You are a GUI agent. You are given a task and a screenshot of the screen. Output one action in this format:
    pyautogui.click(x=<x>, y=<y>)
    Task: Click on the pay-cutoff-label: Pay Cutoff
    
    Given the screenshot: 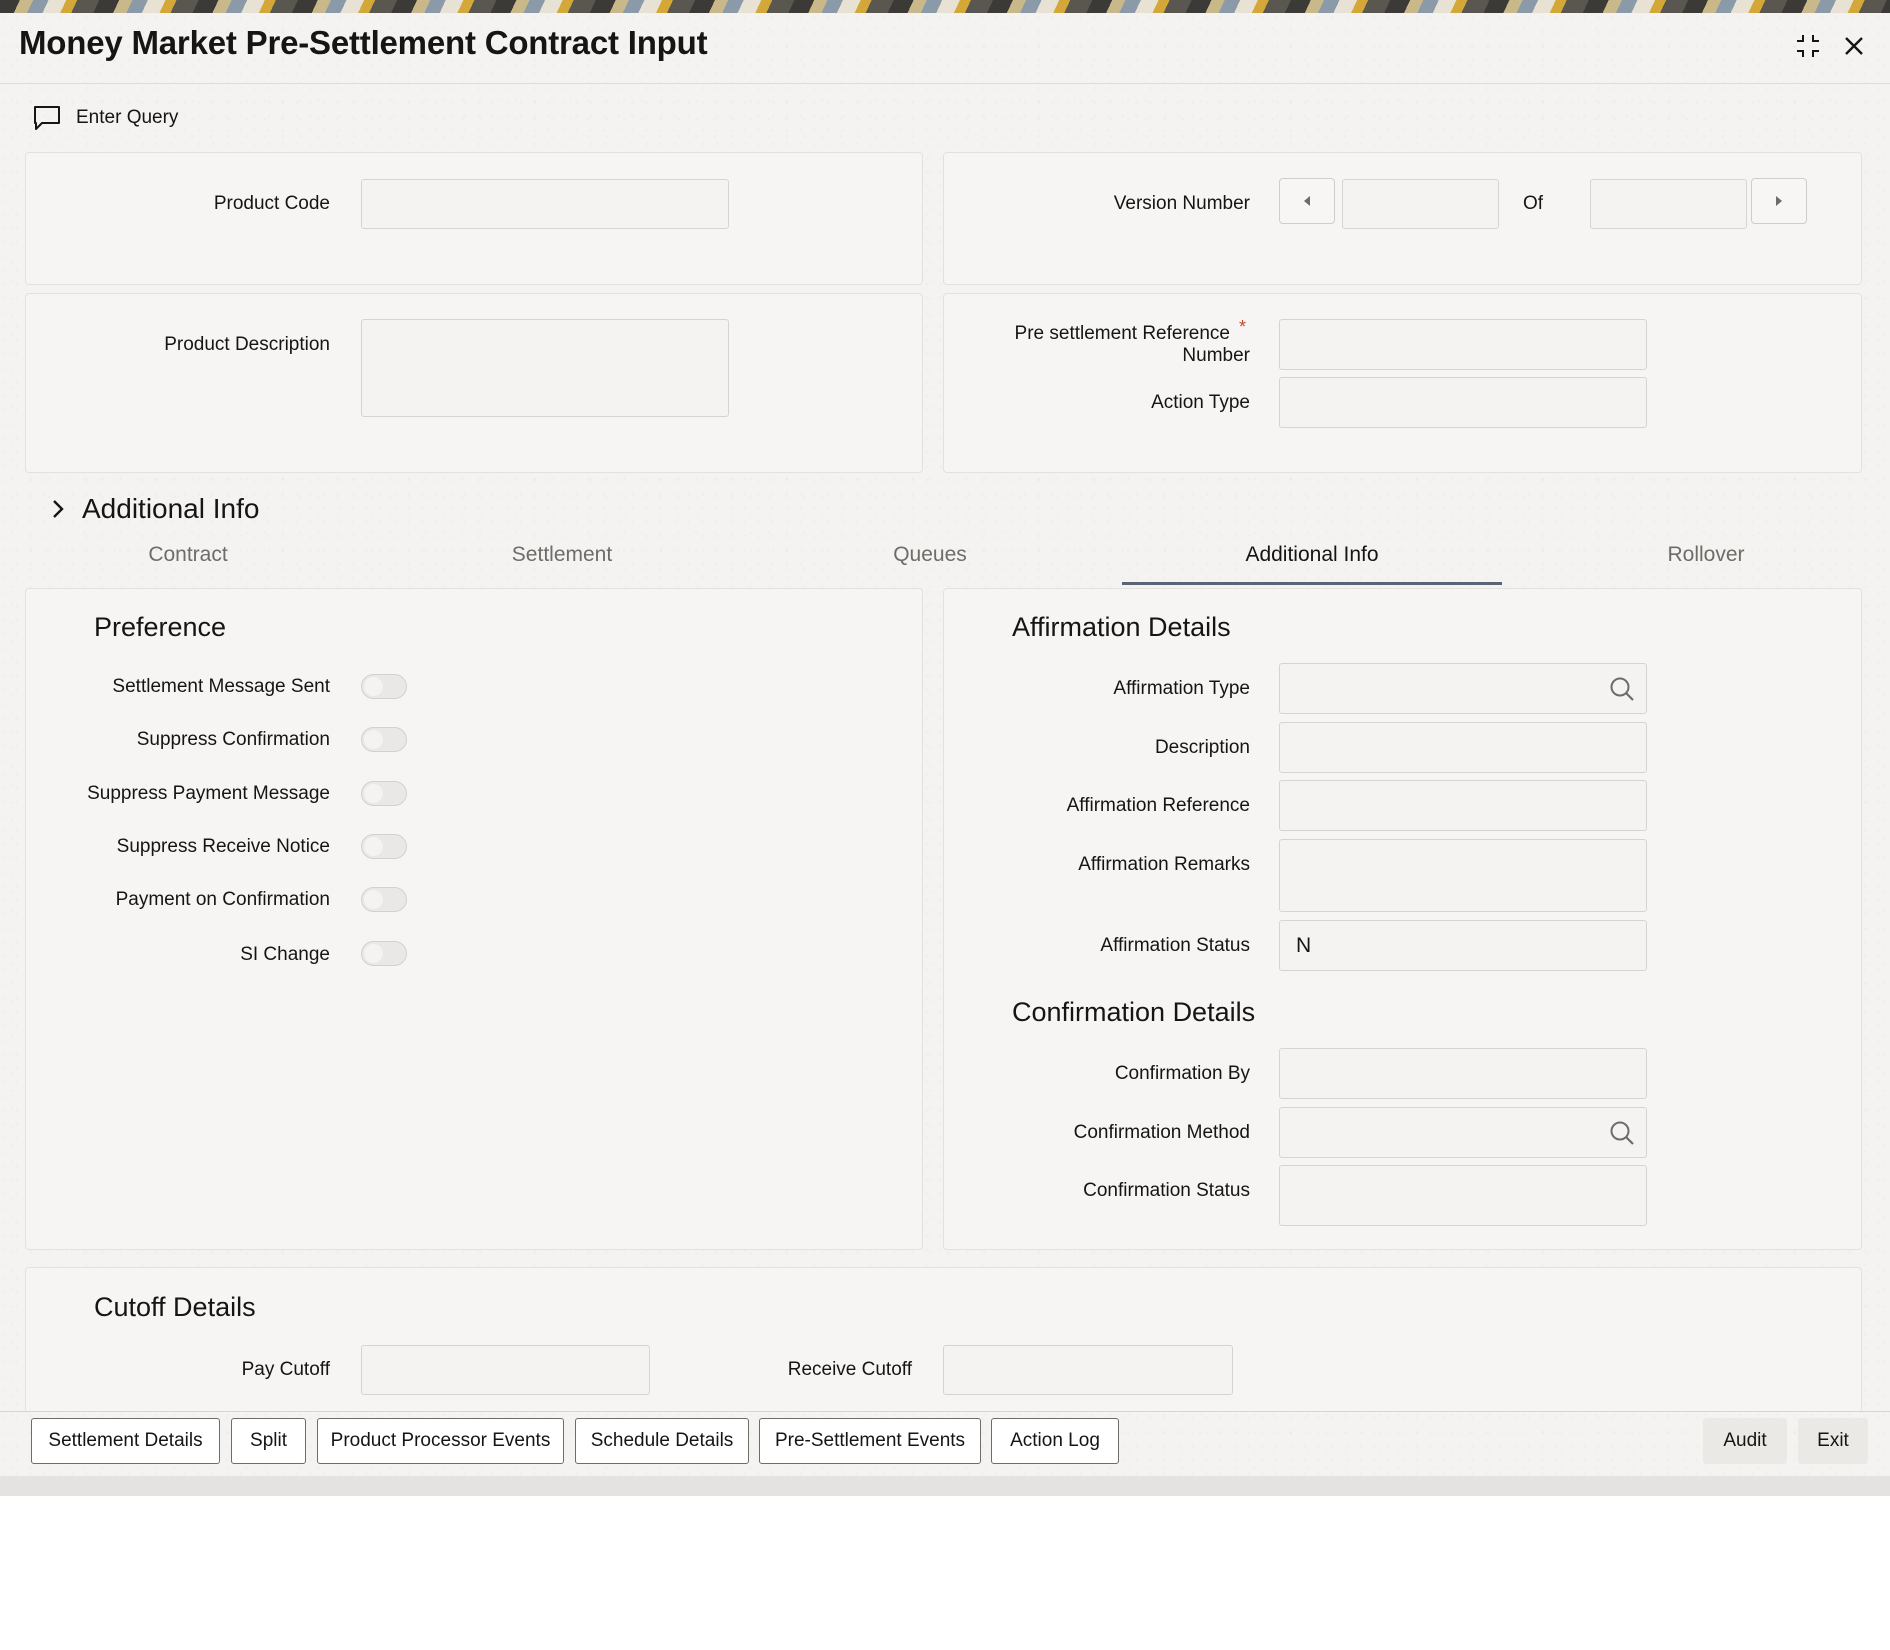 What is the action you would take?
    pyautogui.click(x=285, y=1369)
    